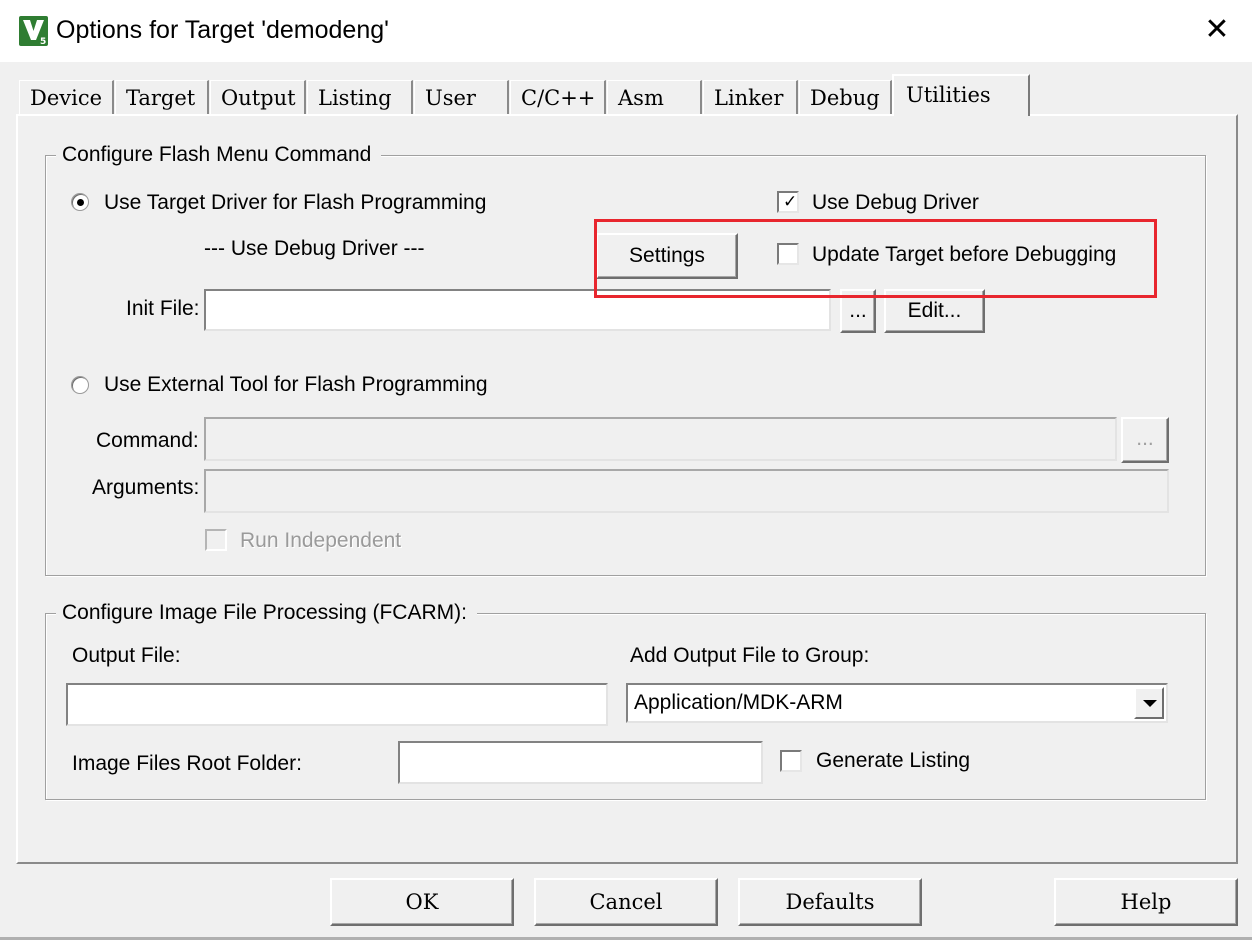 This screenshot has height=940, width=1252. I want to click on help-button: Help, so click(1146, 902).